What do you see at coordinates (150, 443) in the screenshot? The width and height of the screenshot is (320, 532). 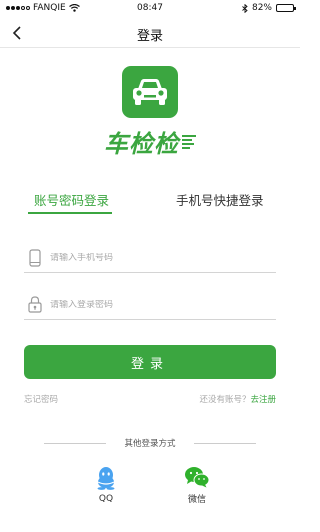 I see `other-login-divider: 其他登录方式` at bounding box center [150, 443].